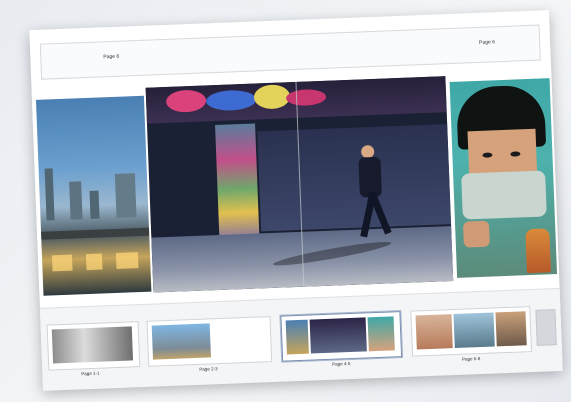 Image resolution: width=571 pixels, height=402 pixels. What do you see at coordinates (476, 234) in the screenshot?
I see `hand-shape` at bounding box center [476, 234].